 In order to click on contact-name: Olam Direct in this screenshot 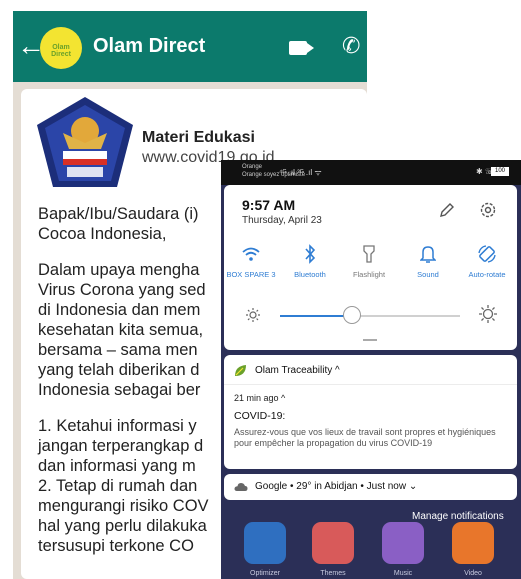, I will do `click(149, 46)`.